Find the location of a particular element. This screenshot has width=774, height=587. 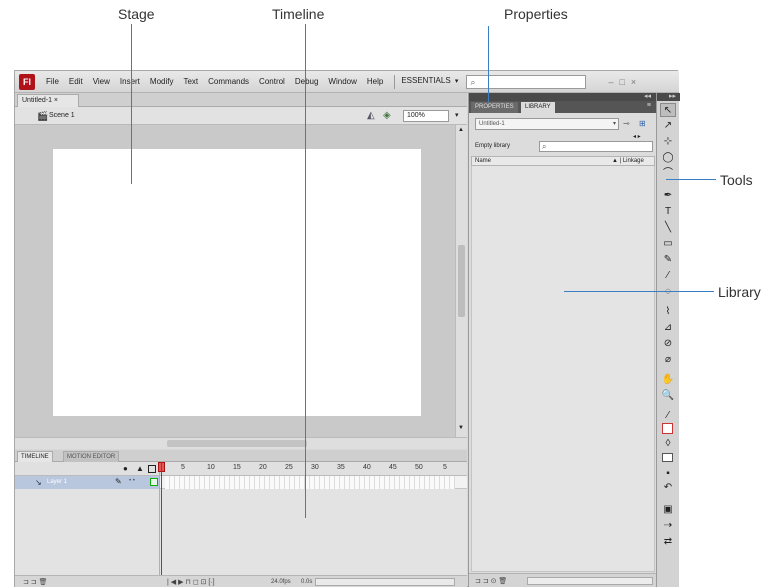

scroll-down-icon: ▼ is located at coordinates (461, 428).